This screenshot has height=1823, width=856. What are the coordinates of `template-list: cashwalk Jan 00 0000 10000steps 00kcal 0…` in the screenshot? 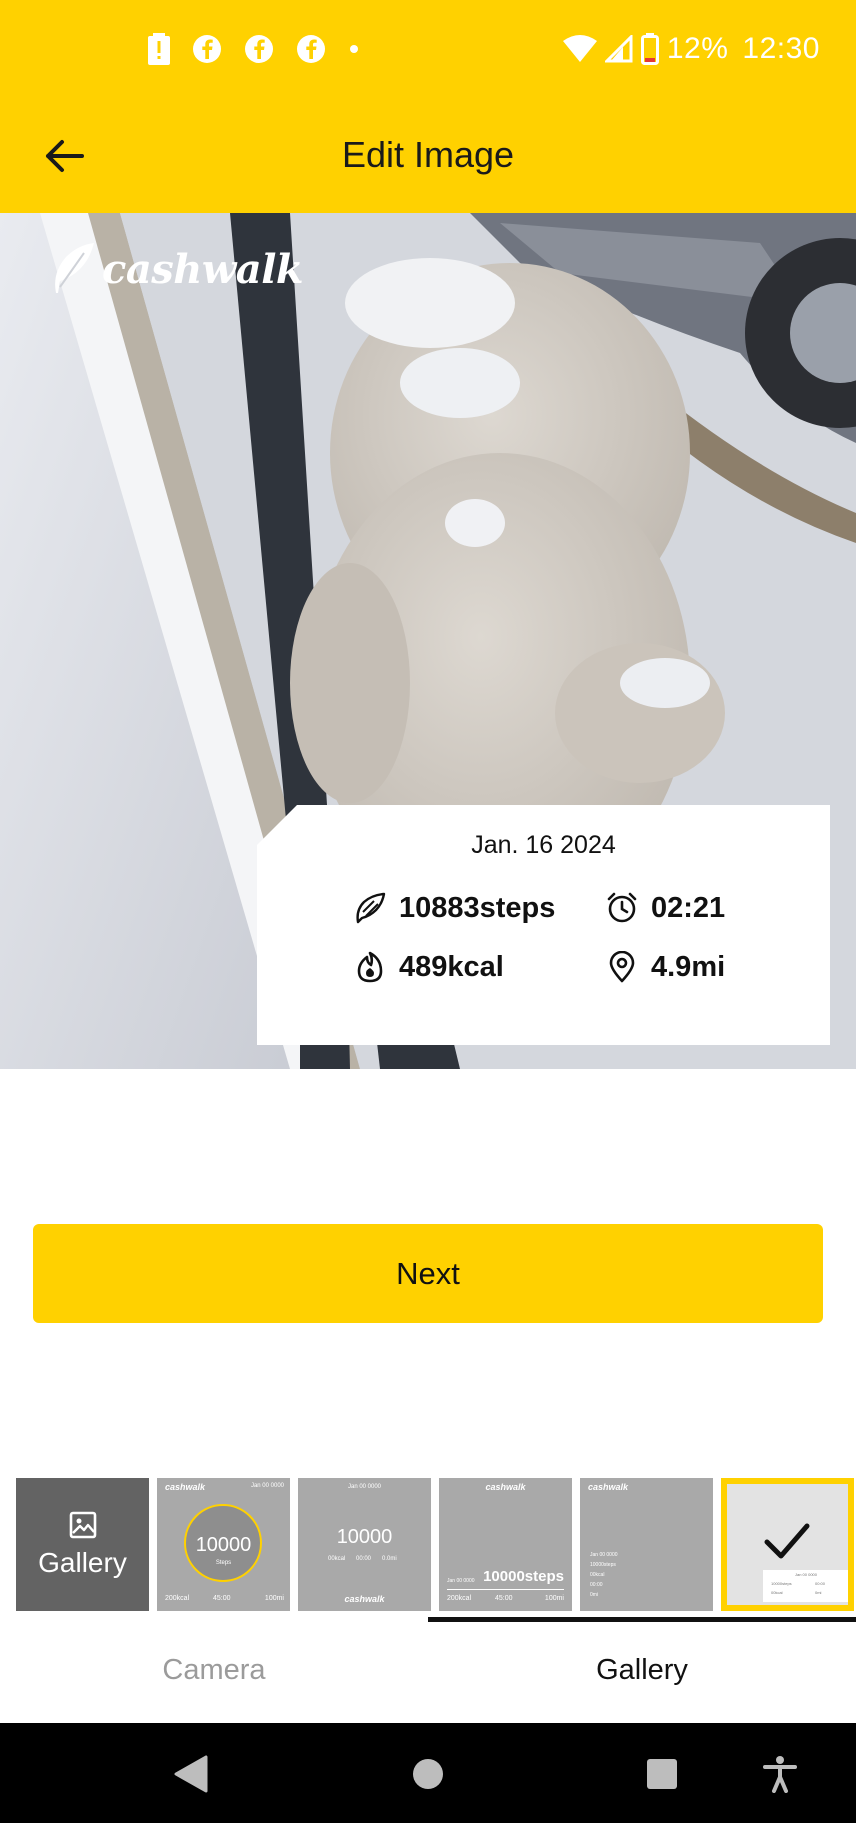 It's located at (646, 1544).